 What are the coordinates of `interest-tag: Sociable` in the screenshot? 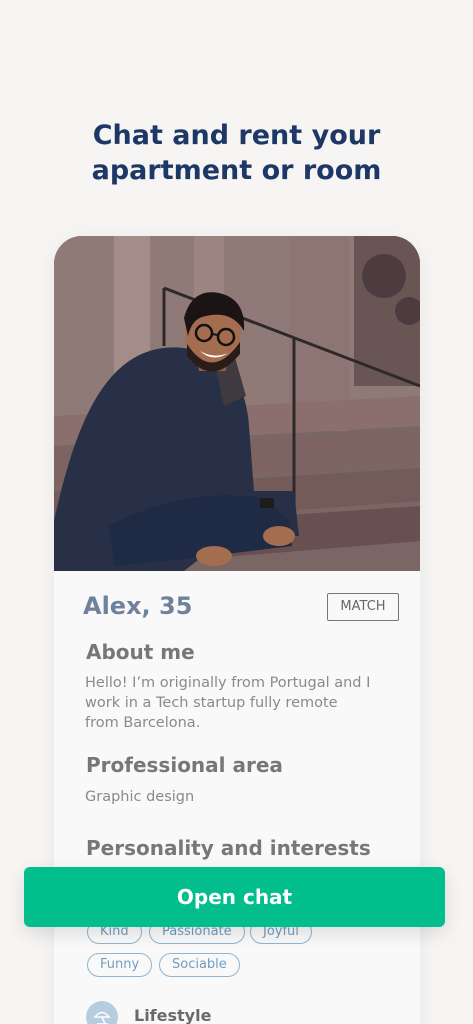 It's located at (199, 965).